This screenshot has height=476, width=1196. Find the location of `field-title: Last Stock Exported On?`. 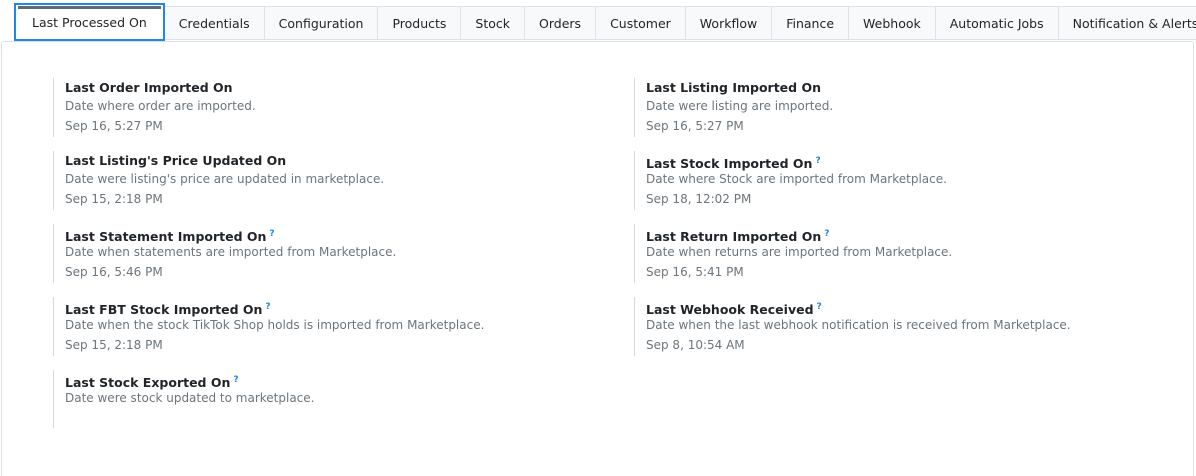

field-title: Last Stock Exported On? is located at coordinates (274, 380).